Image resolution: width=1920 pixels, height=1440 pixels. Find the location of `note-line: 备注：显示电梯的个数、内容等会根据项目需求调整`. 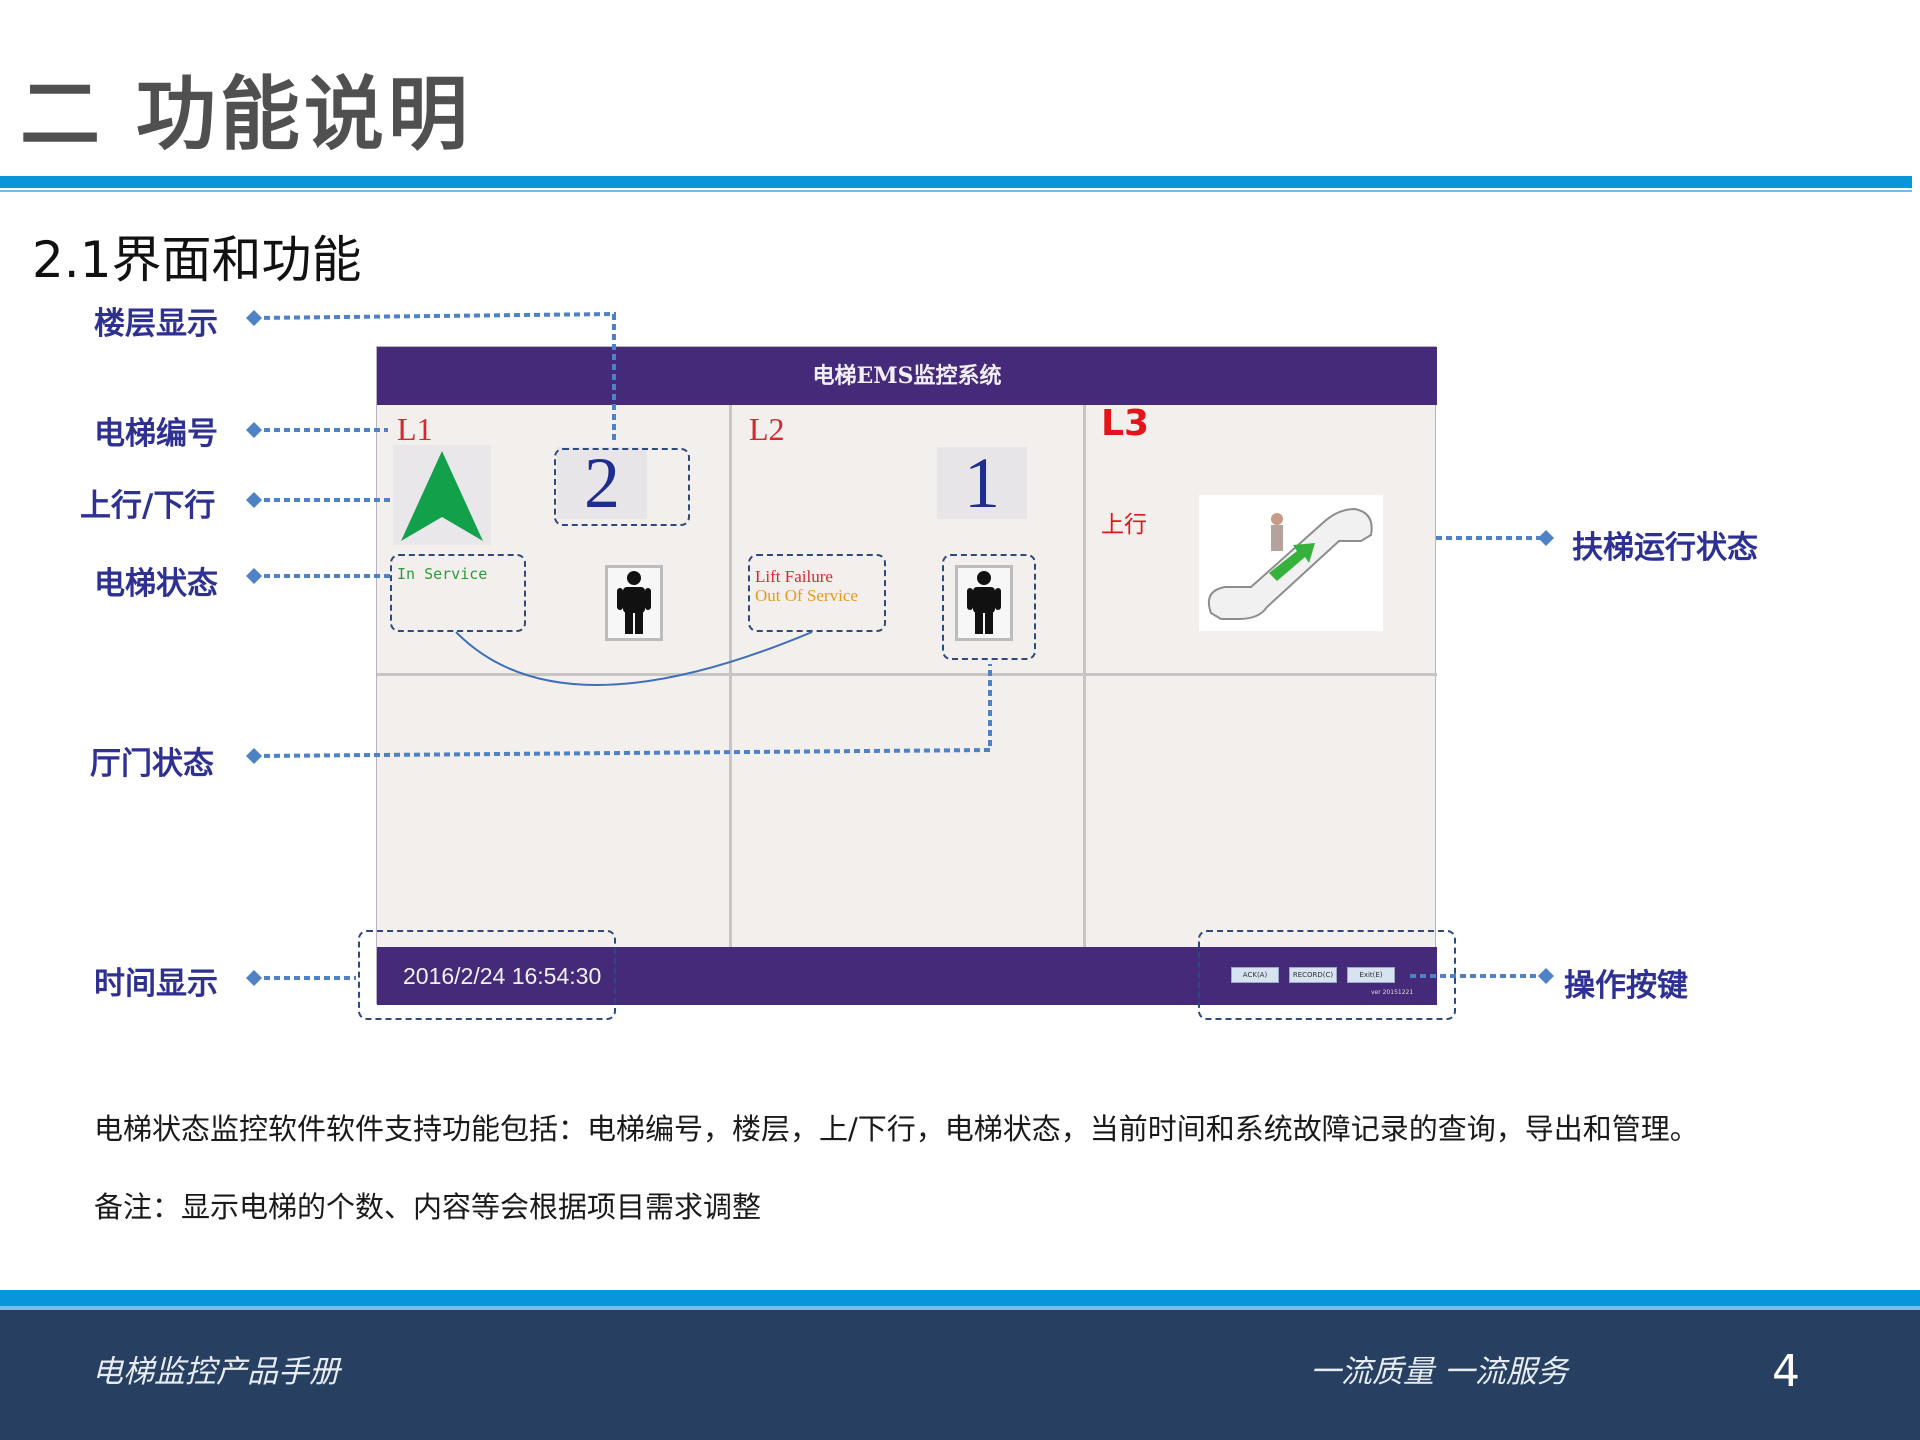

note-line: 备注：显示电梯的个数、内容等会根据项目需求调整 is located at coordinates (428, 1207).